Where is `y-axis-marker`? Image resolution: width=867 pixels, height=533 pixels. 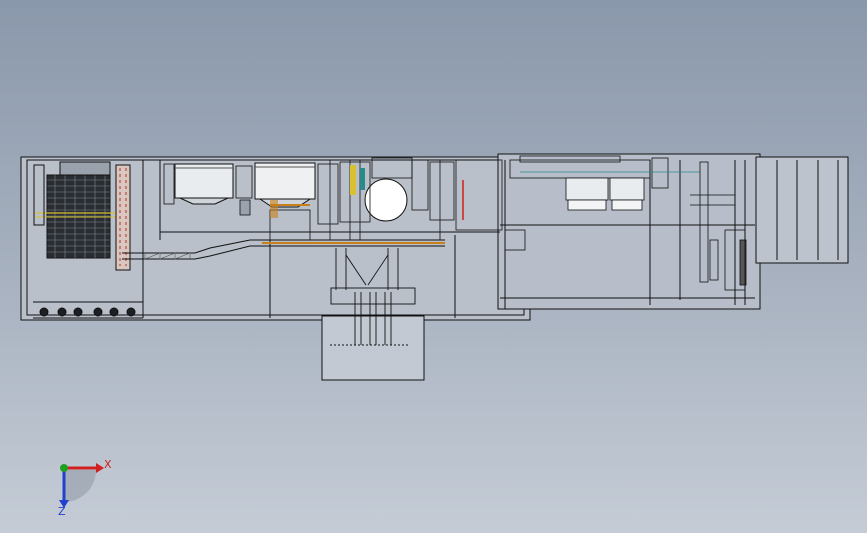 y-axis-marker is located at coordinates (64, 468).